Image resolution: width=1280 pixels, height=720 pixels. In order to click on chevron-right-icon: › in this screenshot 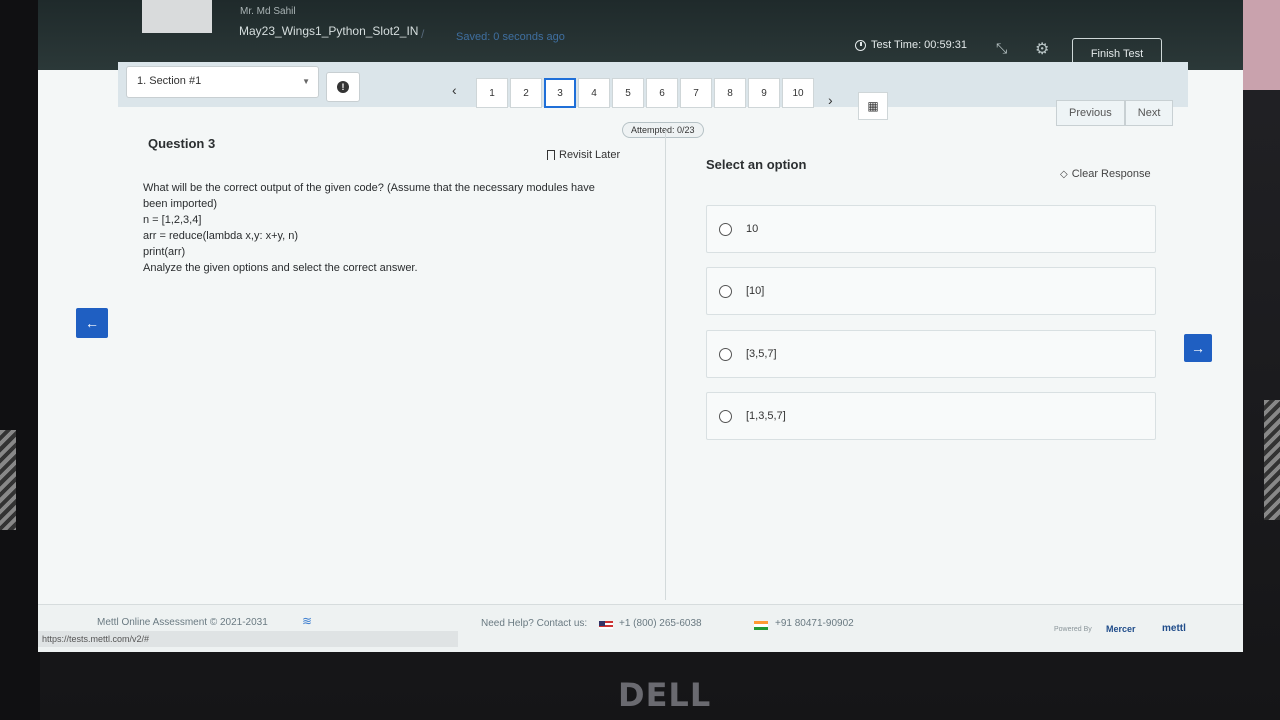, I will do `click(830, 100)`.